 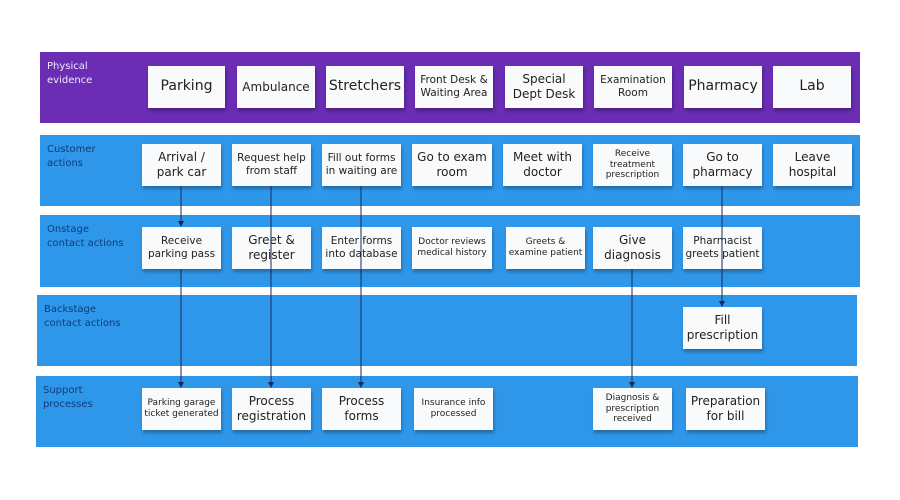 I want to click on card-meet-with-doctor: Meet with doctor, so click(x=542, y=165).